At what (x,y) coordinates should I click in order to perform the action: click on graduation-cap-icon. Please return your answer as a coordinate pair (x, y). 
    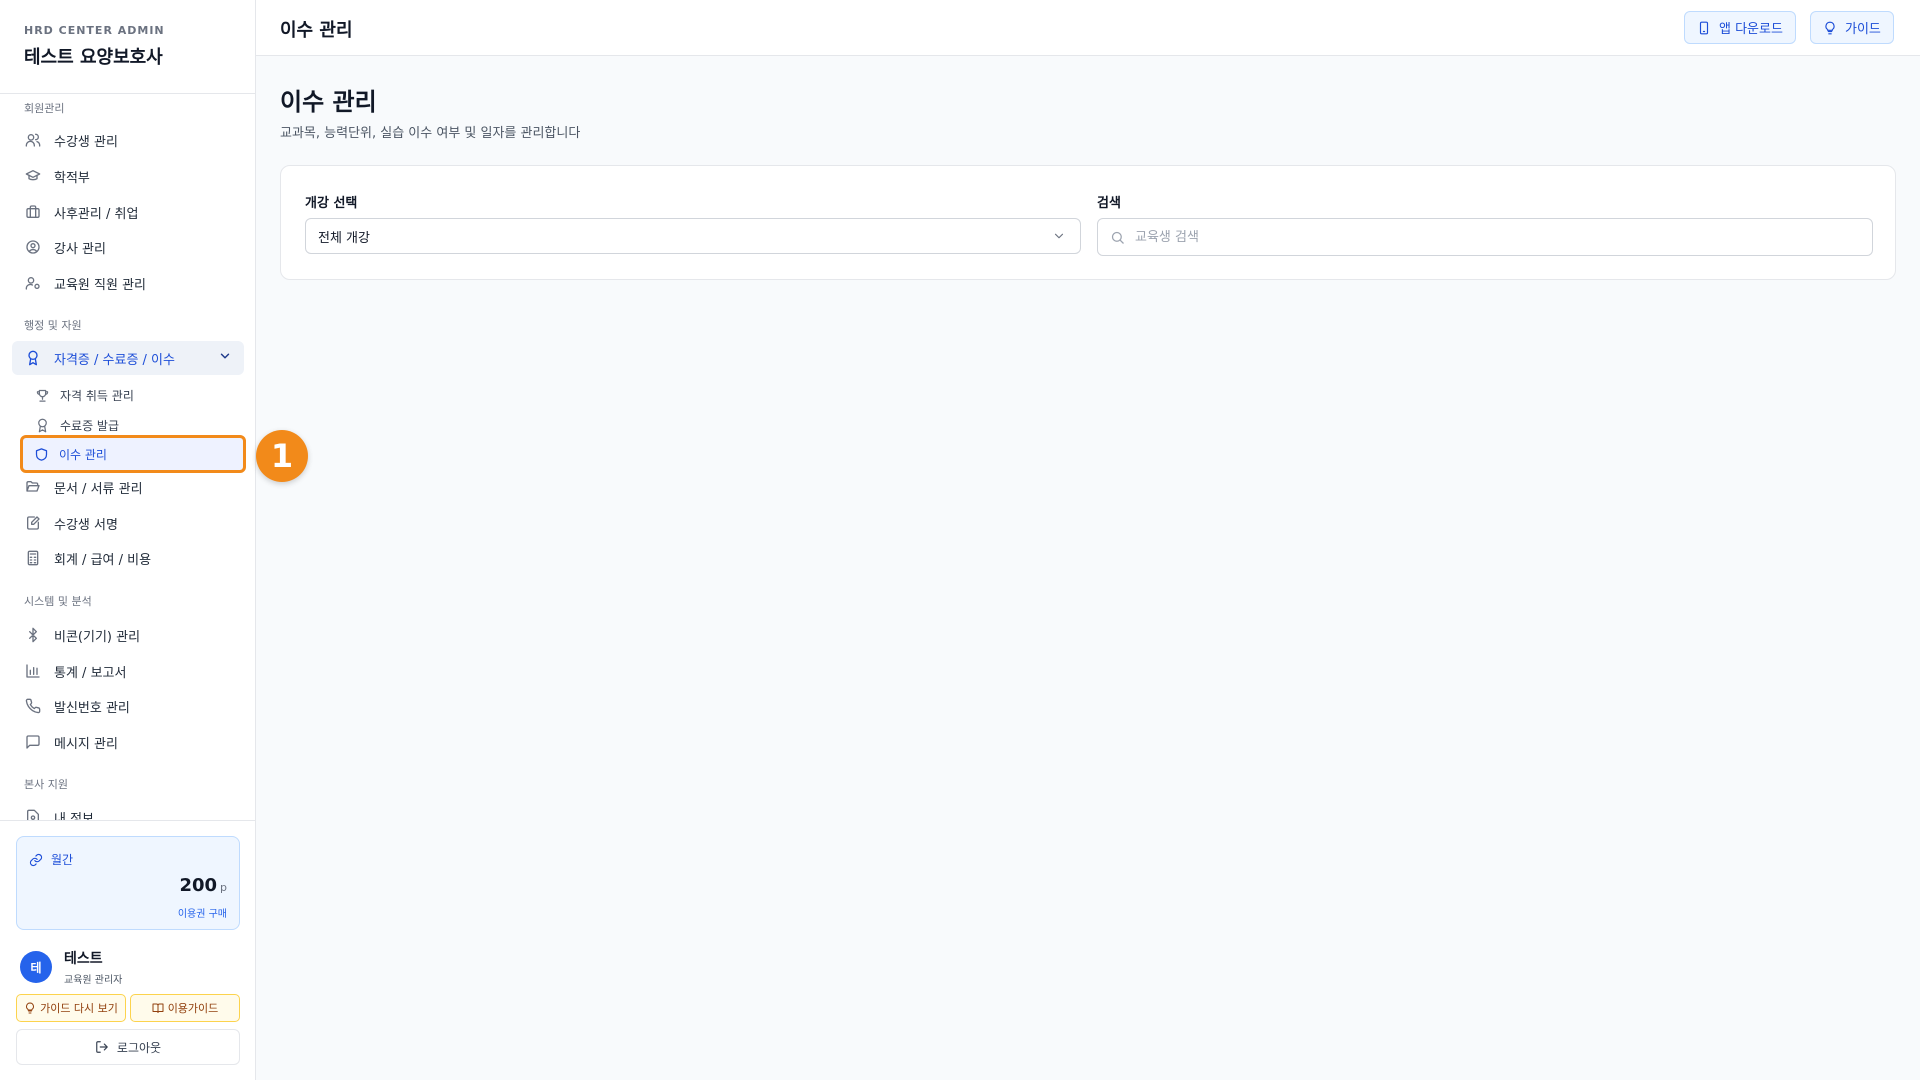
    Looking at the image, I should click on (33, 176).